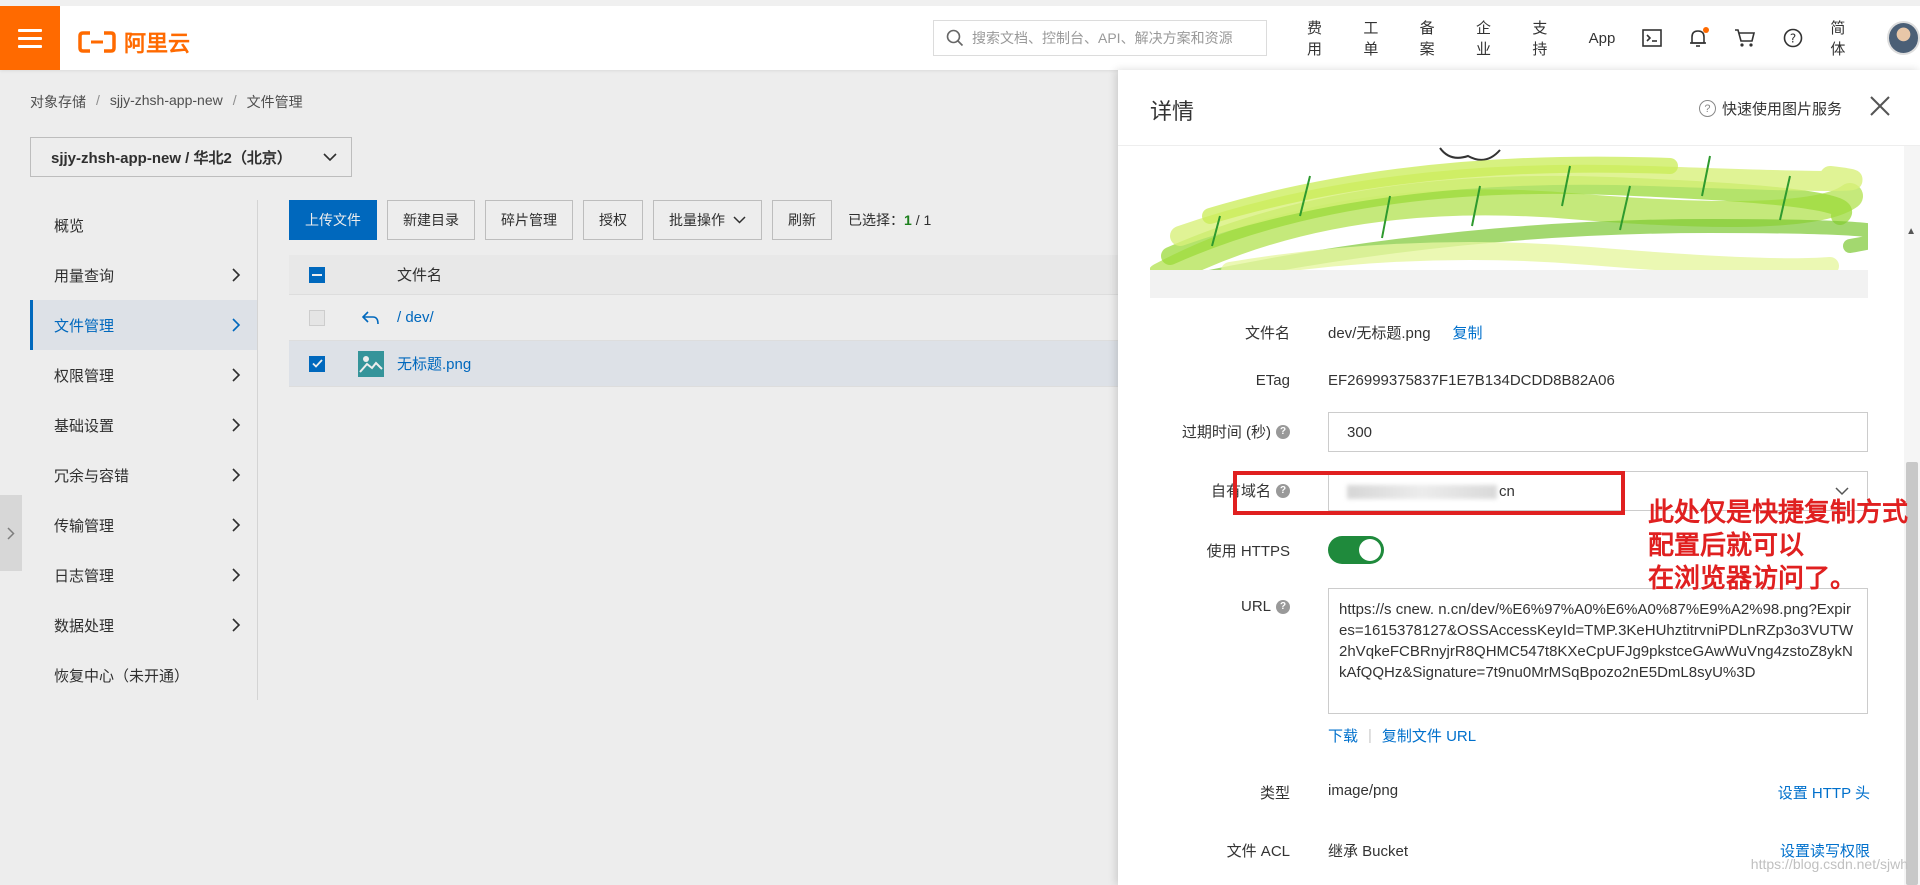 This screenshot has height=885, width=1920. Describe the element at coordinates (171, 158) in the screenshot. I see `bucket-select-value: sjjy-zhsh-app-new / 华北2（北京）` at that location.